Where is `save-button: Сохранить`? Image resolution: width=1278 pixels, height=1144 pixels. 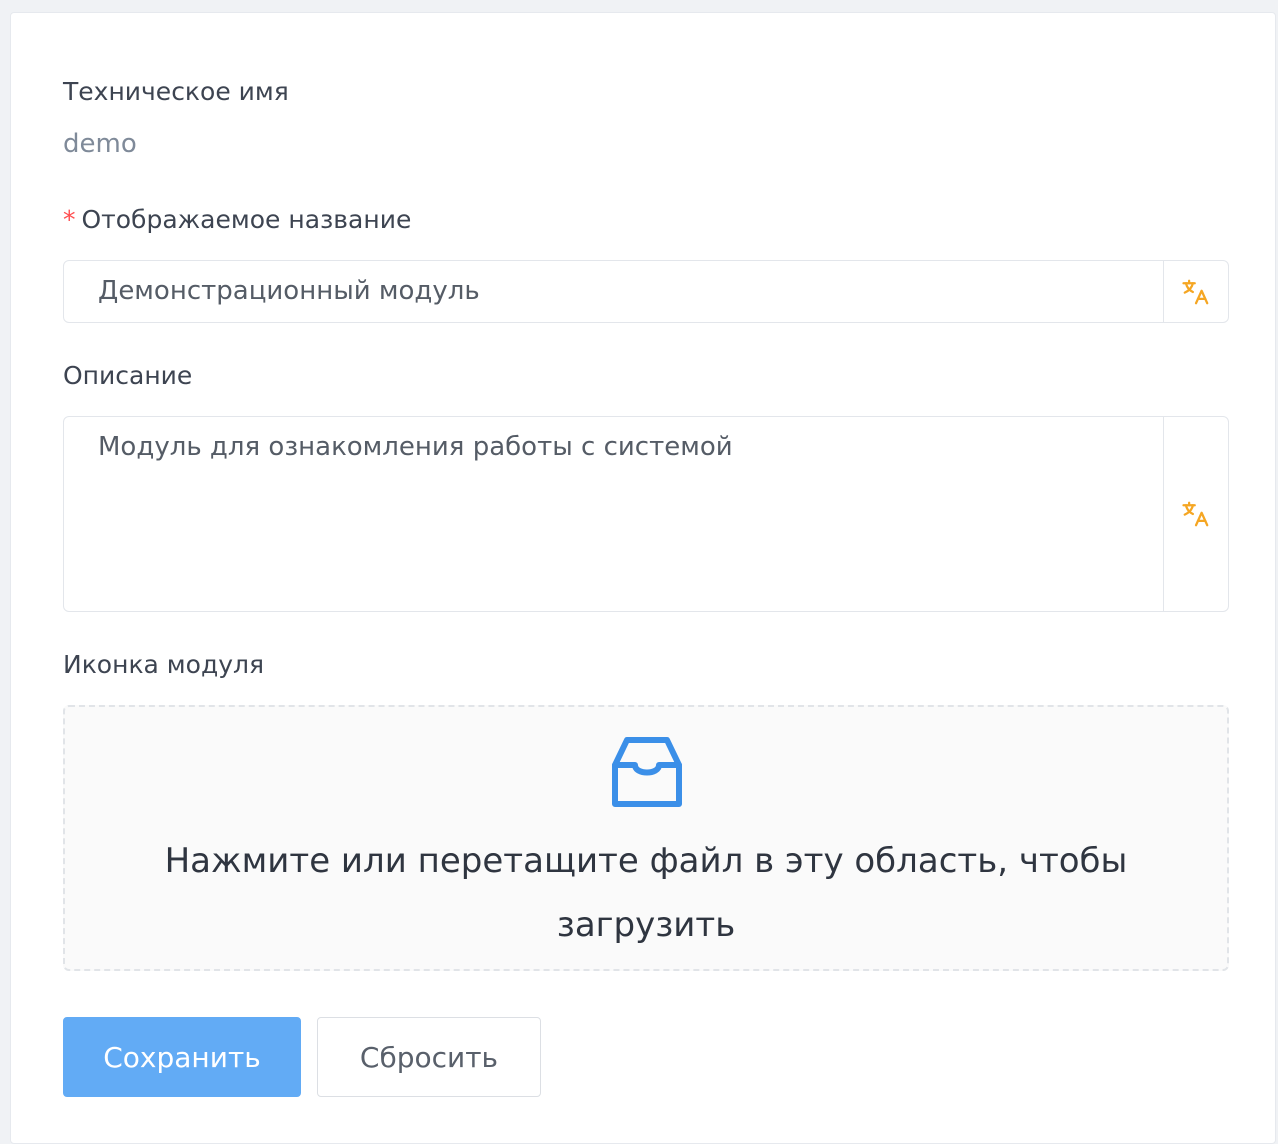
save-button: Сохранить is located at coordinates (182, 1057).